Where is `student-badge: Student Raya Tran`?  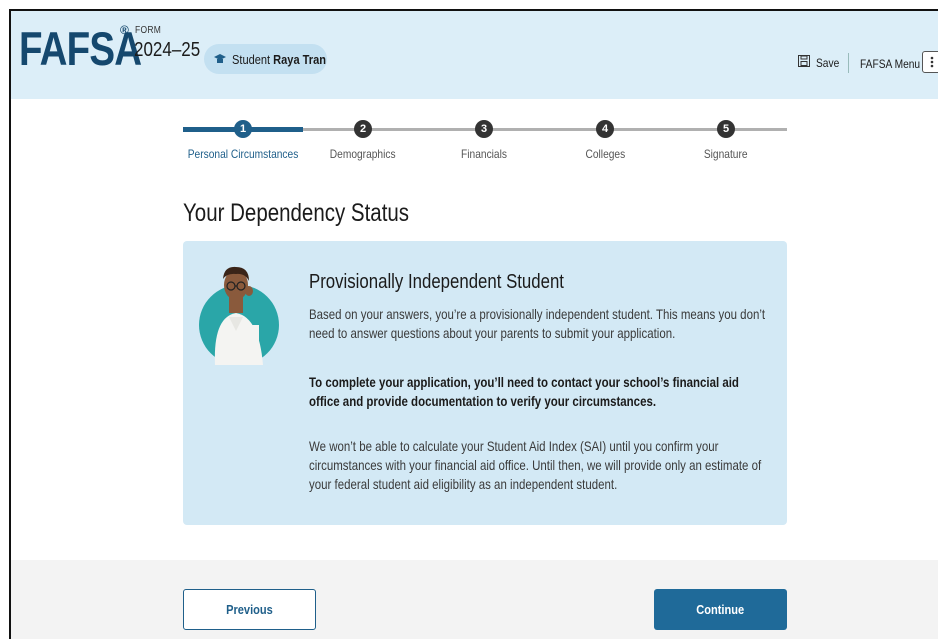 student-badge: Student Raya Tran is located at coordinates (265, 59).